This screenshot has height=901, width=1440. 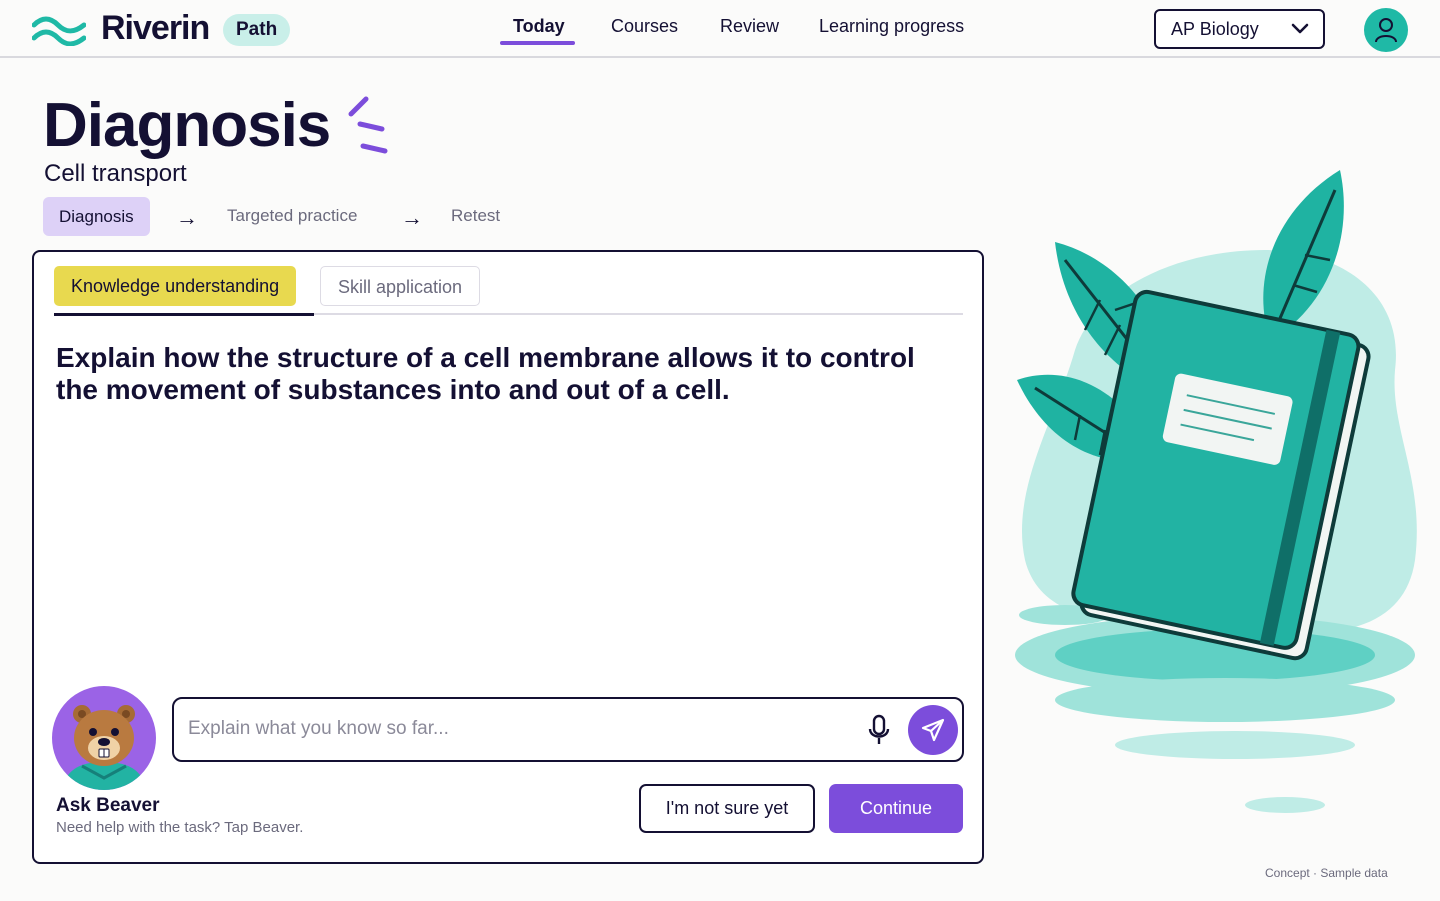 I want to click on beaver-assistant-button, so click(x=104, y=738).